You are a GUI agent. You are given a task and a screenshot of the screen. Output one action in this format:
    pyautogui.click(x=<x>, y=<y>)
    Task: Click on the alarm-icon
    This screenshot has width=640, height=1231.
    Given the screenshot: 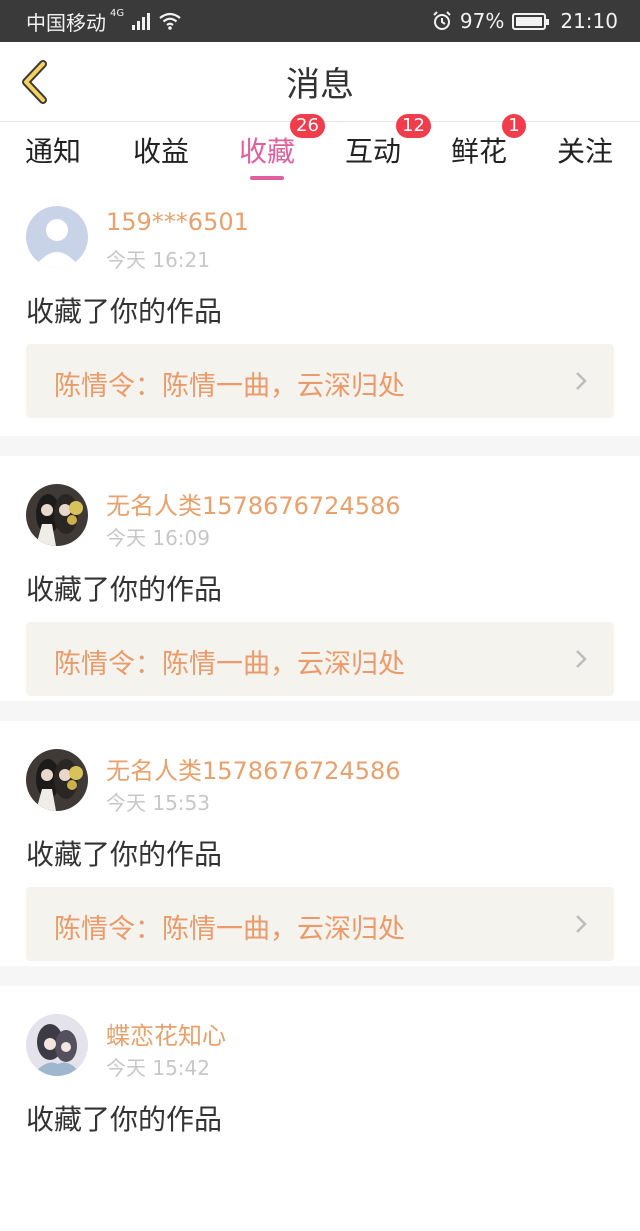 What is the action you would take?
    pyautogui.click(x=442, y=20)
    